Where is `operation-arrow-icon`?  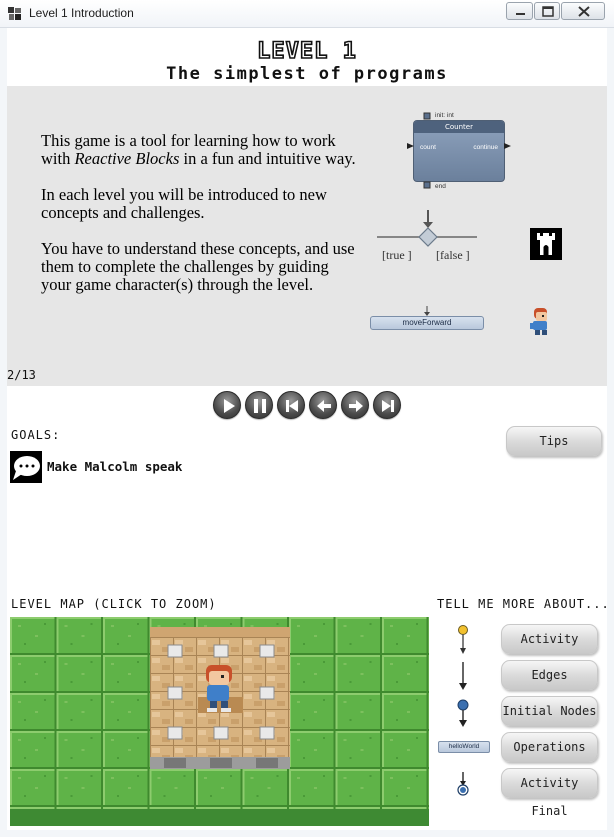
operation-arrow-icon is located at coordinates (427, 311).